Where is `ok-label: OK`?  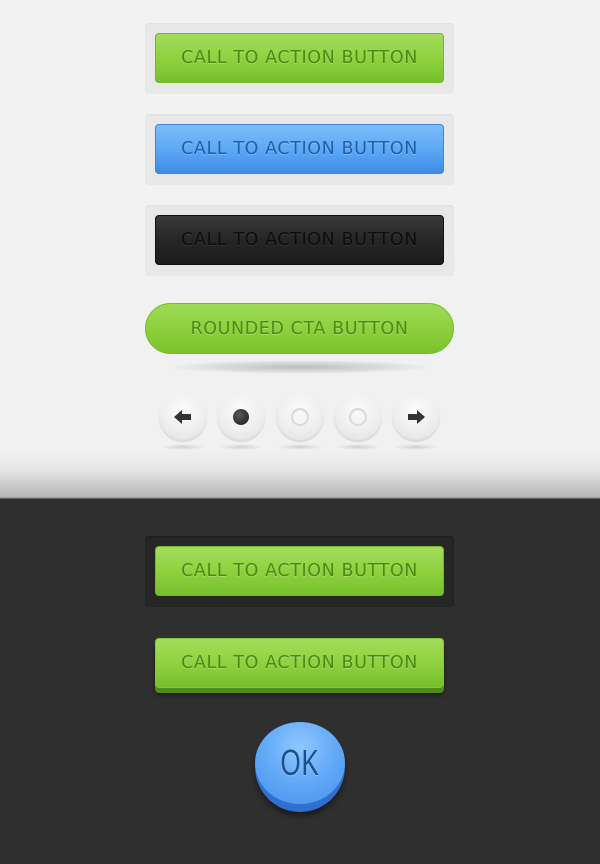
ok-label: OK is located at coordinates (300, 762).